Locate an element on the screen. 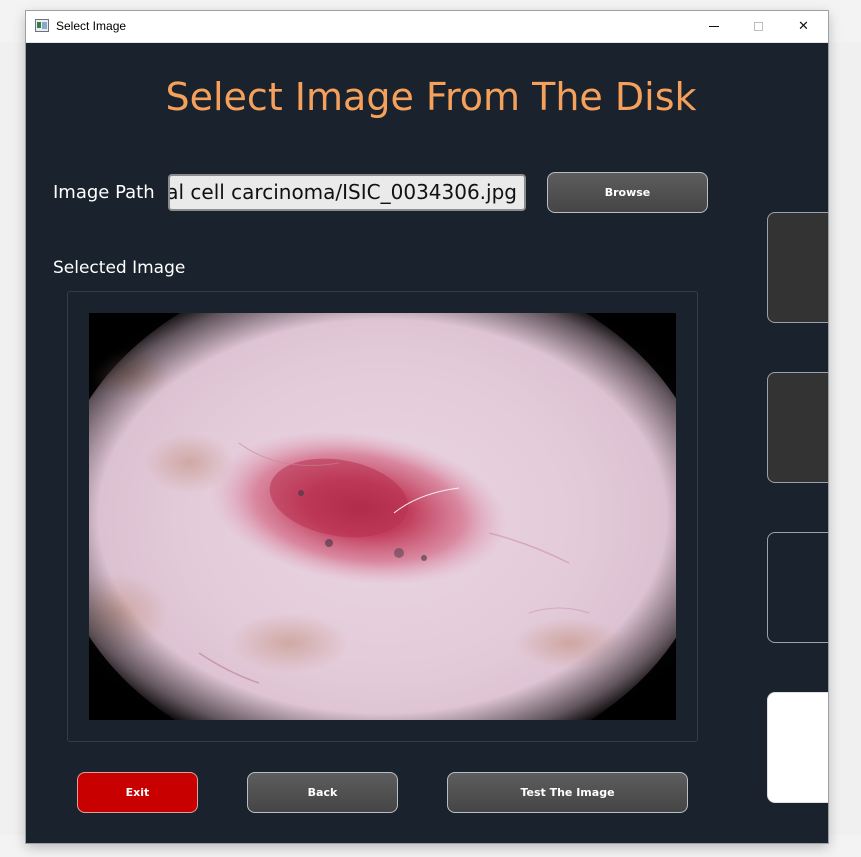 The width and height of the screenshot is (861, 857). minimize-button is located at coordinates (713, 26).